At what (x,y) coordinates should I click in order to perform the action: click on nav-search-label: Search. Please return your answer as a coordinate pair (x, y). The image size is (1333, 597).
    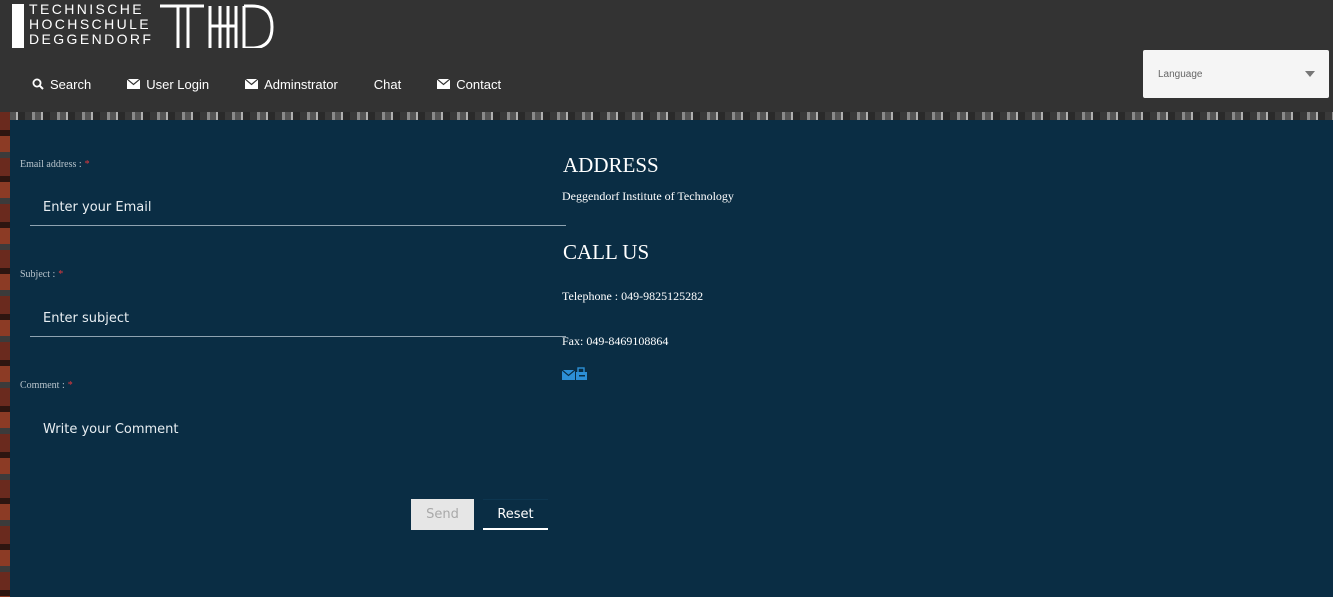
    Looking at the image, I should click on (71, 84).